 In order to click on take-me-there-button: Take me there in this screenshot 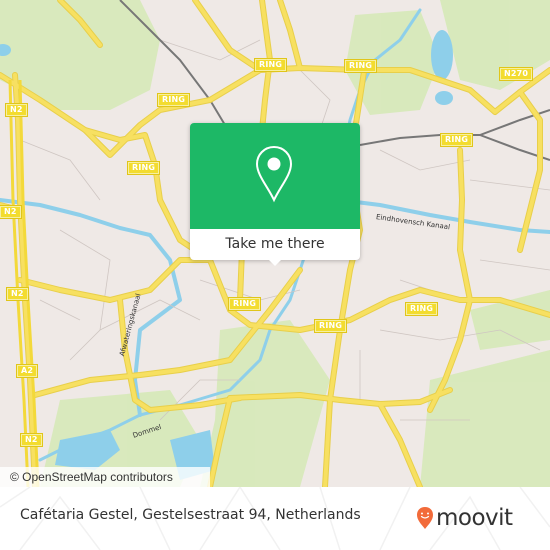, I will do `click(275, 244)`.